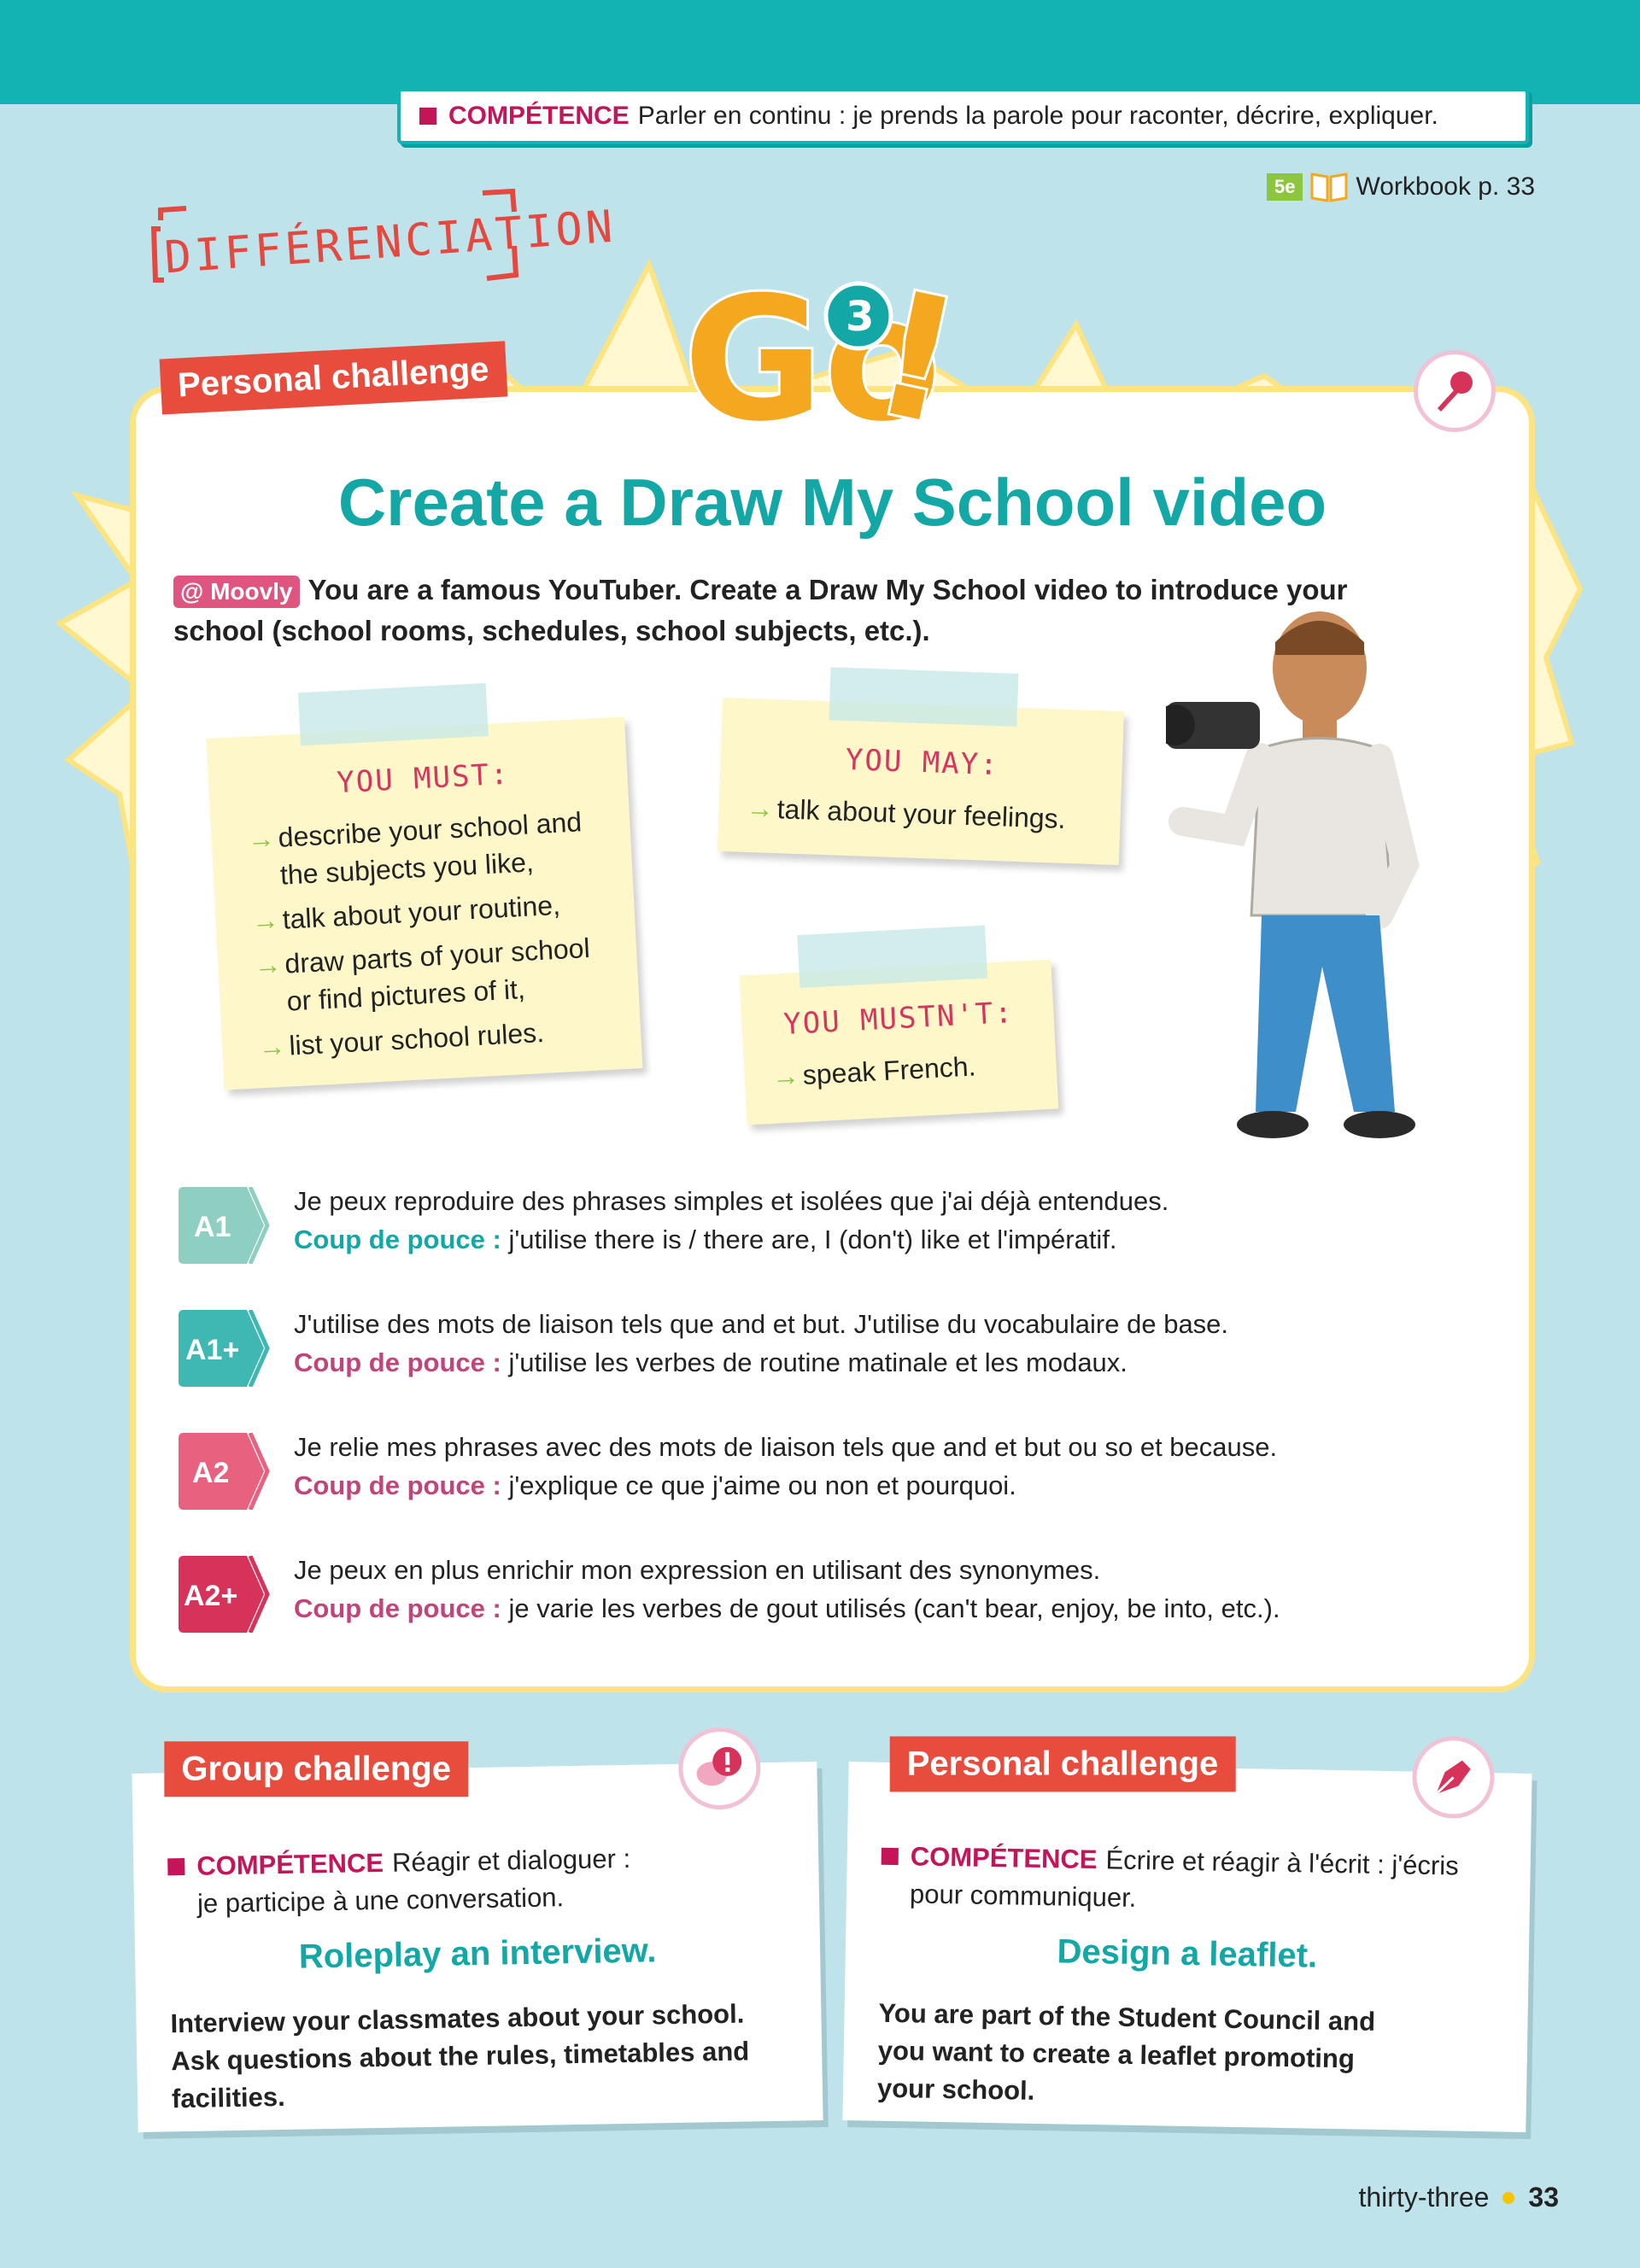  I want to click on level-badge: A2+, so click(224, 1594).